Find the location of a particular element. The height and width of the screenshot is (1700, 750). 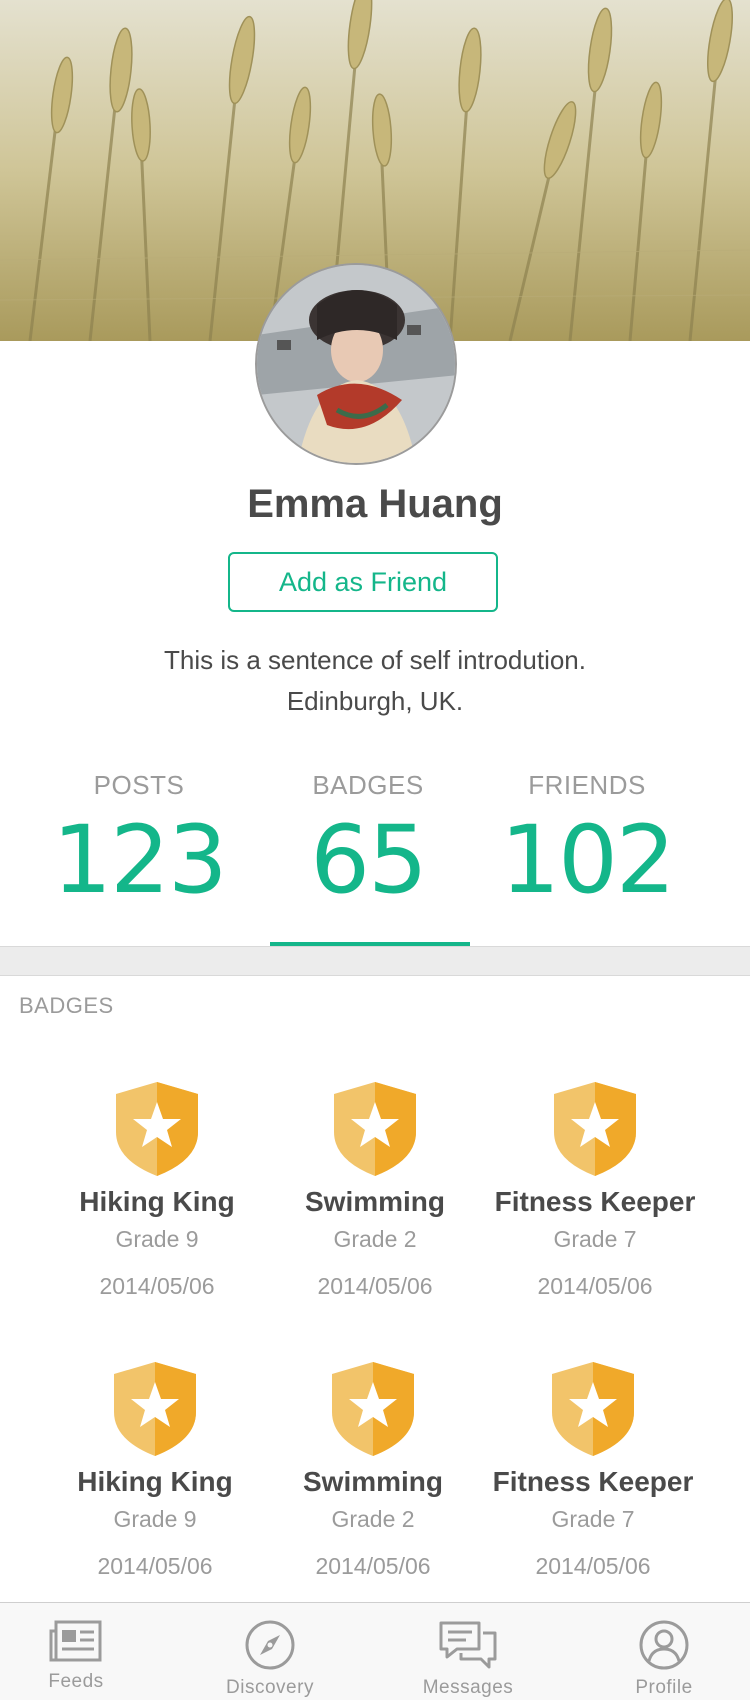

user-circle-icon is located at coordinates (664, 1645).